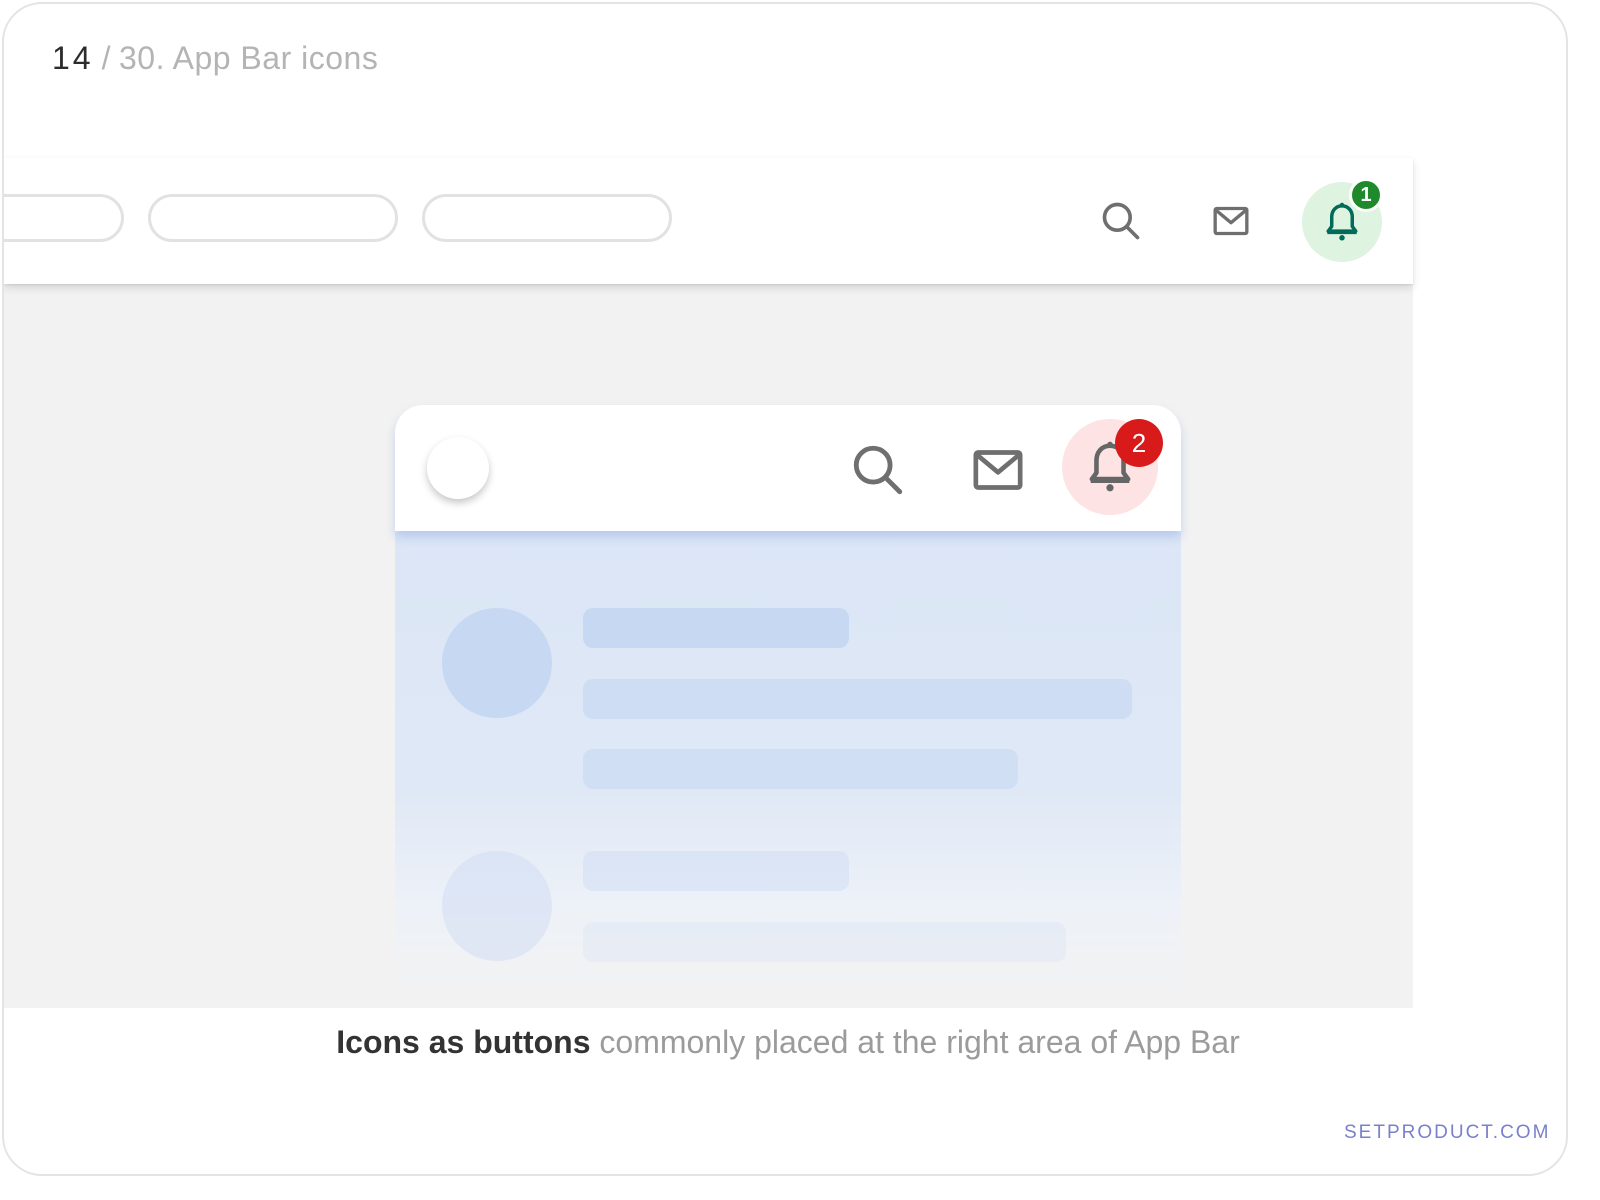 The image size is (1600, 1200). Describe the element at coordinates (248, 58) in the screenshot. I see `slide-title: 30. App Bar icons` at that location.